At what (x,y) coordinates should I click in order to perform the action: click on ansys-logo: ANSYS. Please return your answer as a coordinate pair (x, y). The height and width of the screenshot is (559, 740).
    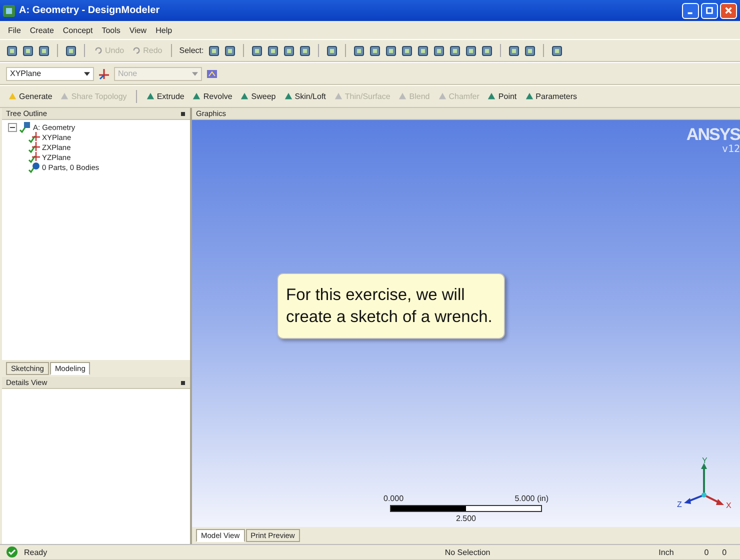
    Looking at the image, I should click on (713, 135).